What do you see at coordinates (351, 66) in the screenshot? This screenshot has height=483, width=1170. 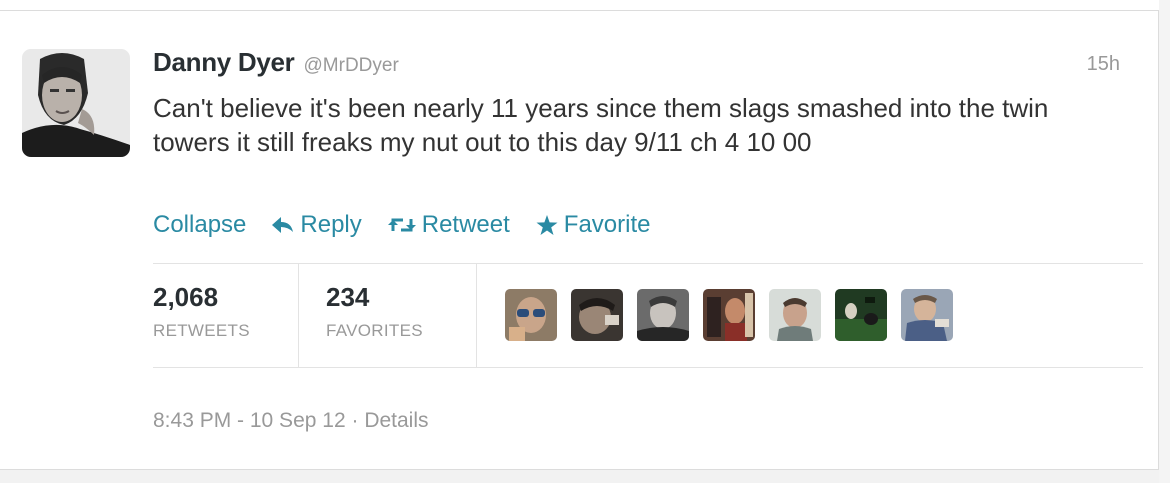 I see `author-handle: @MrDDyer` at bounding box center [351, 66].